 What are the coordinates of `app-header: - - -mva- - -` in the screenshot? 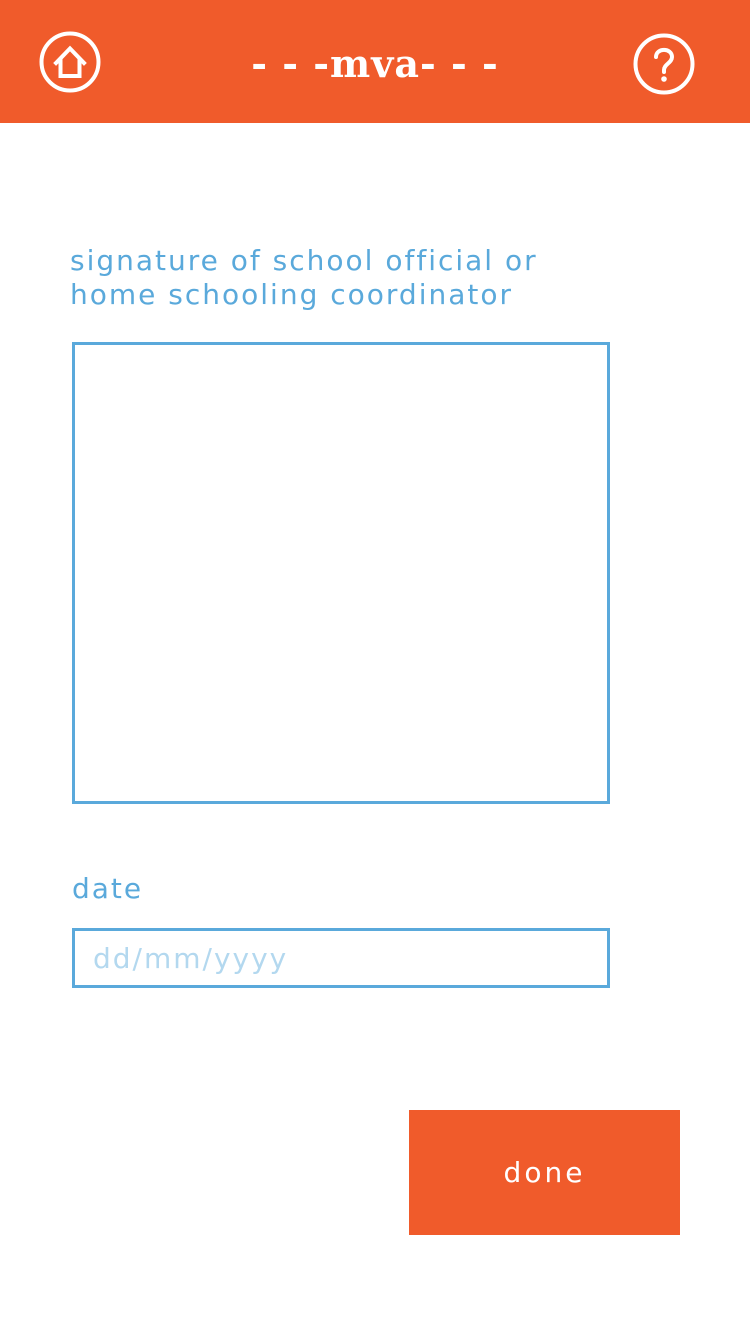 It's located at (375, 61).